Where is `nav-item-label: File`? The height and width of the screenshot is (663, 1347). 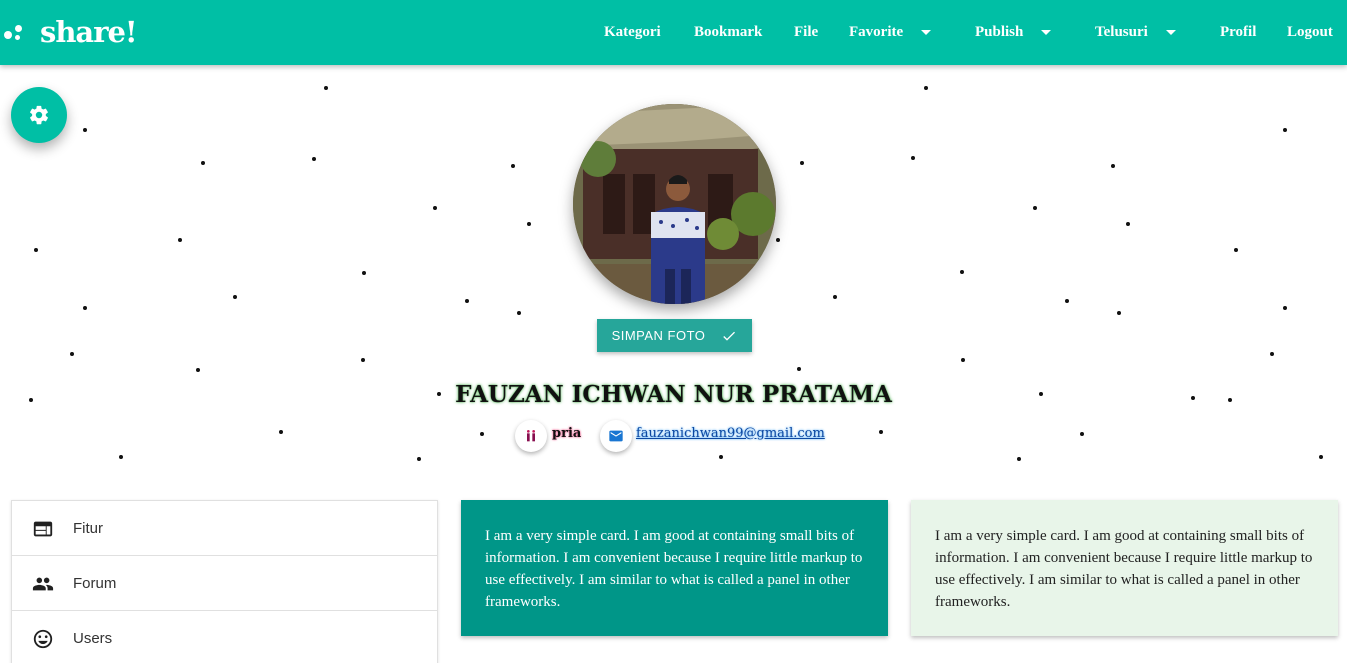
nav-item-label: File is located at coordinates (806, 32).